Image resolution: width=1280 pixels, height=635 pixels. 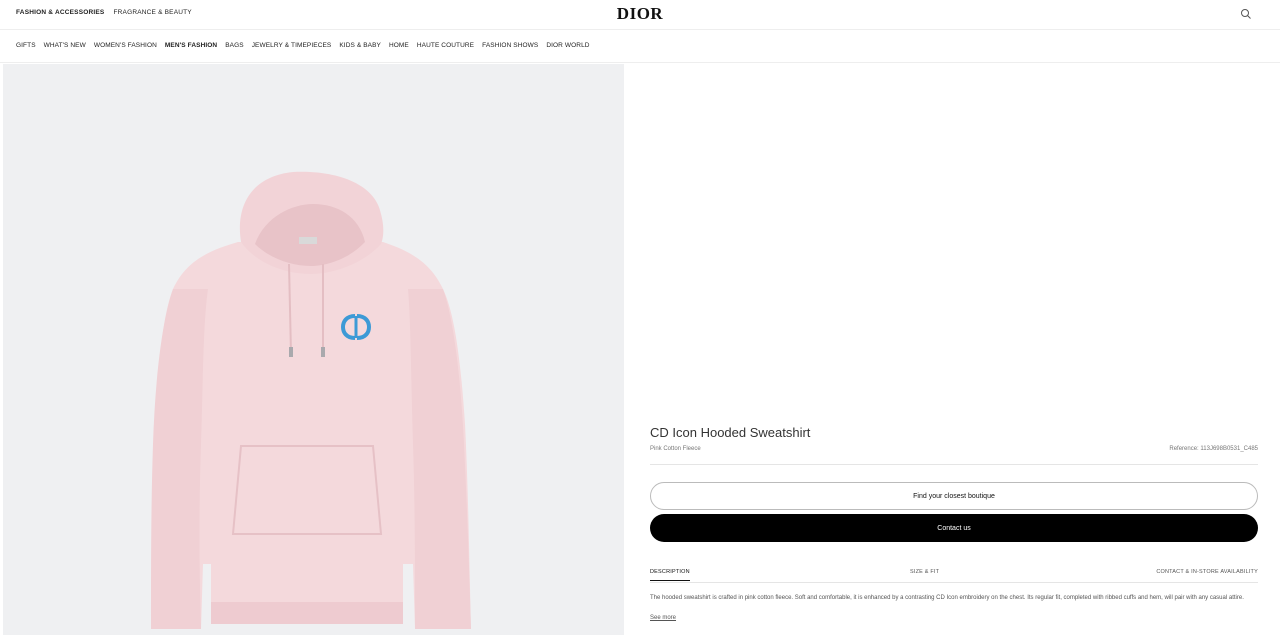 What do you see at coordinates (234, 45) in the screenshot?
I see `nav-item-bags: BAGS` at bounding box center [234, 45].